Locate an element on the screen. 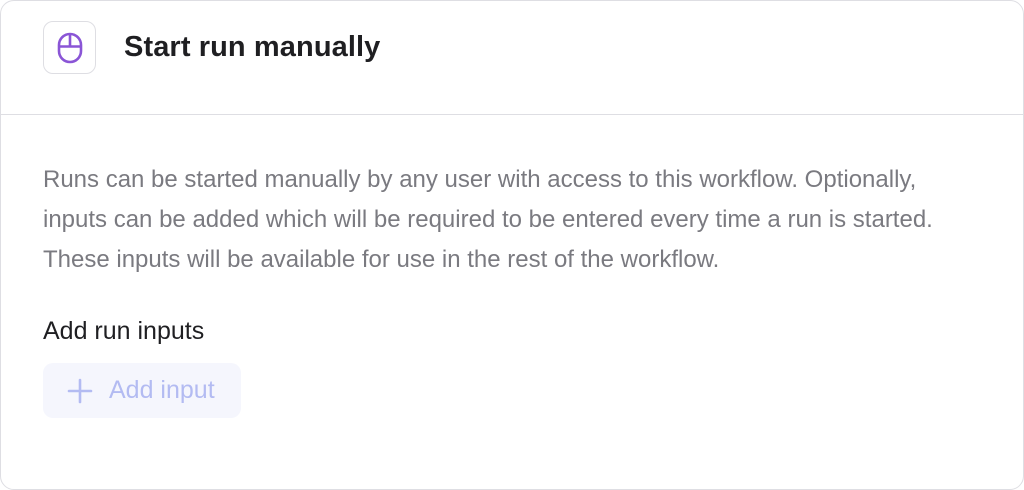 The height and width of the screenshot is (490, 1024). add-input-button: Add input is located at coordinates (142, 390).